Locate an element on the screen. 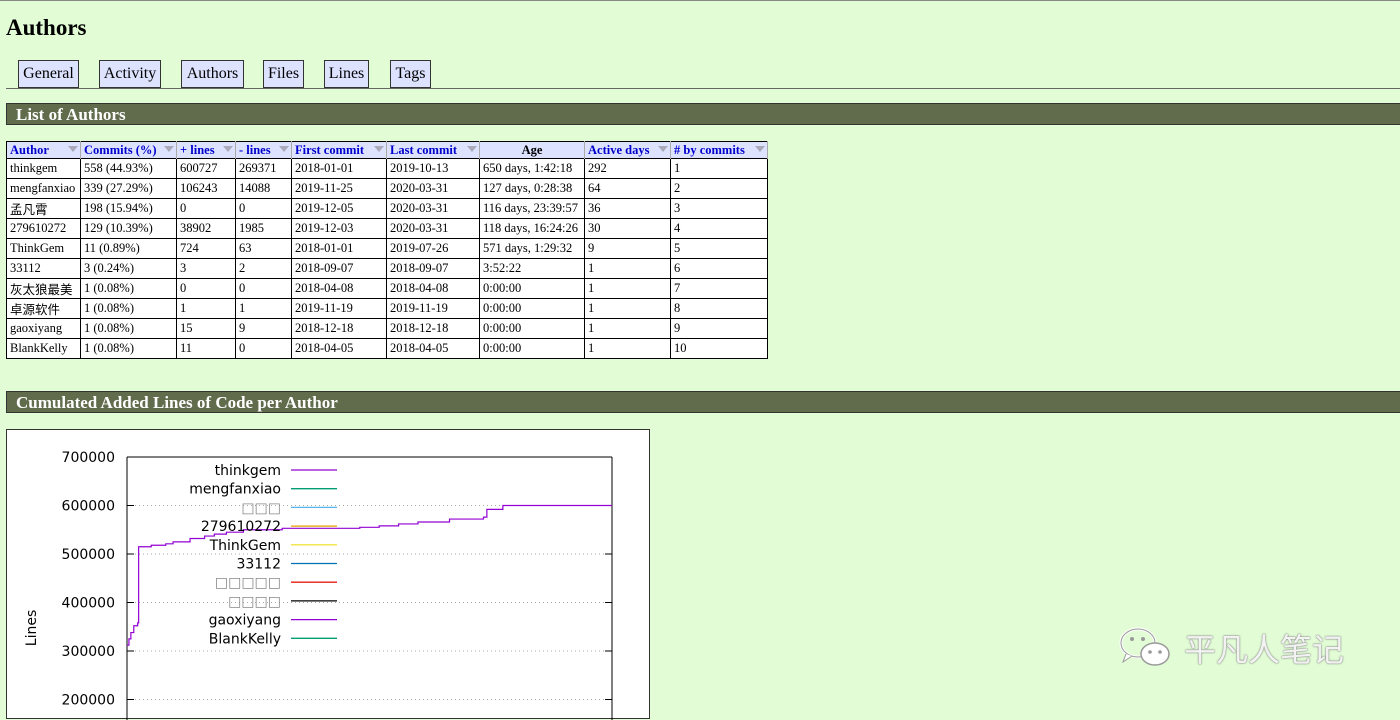 The width and height of the screenshot is (1400, 720). series-line-thinkgem is located at coordinates (369, 575).